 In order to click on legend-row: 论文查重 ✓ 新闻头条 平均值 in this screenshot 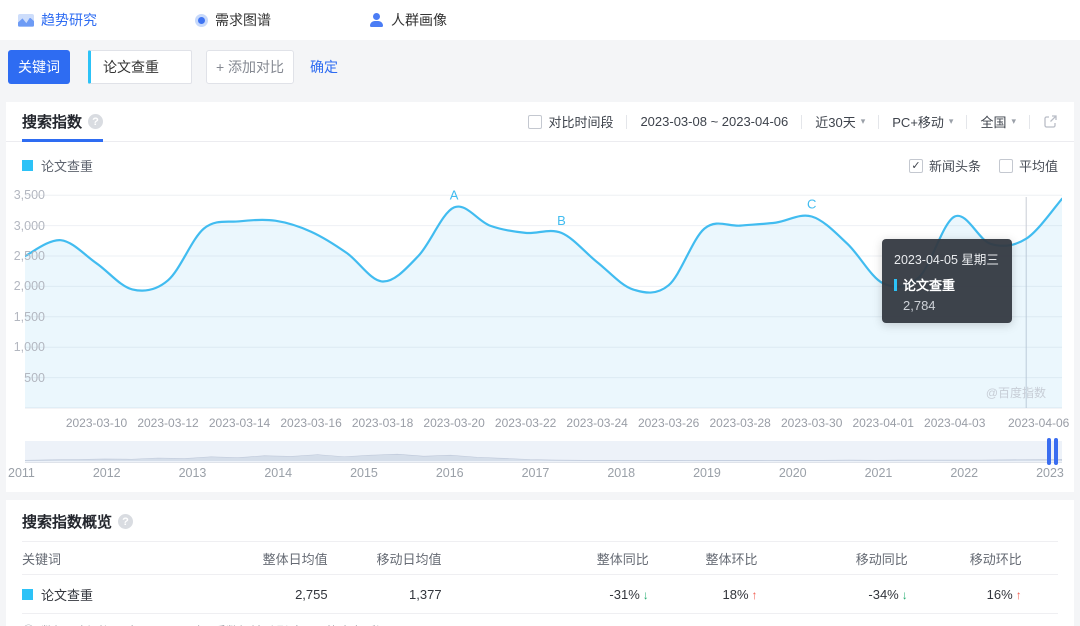, I will do `click(540, 165)`.